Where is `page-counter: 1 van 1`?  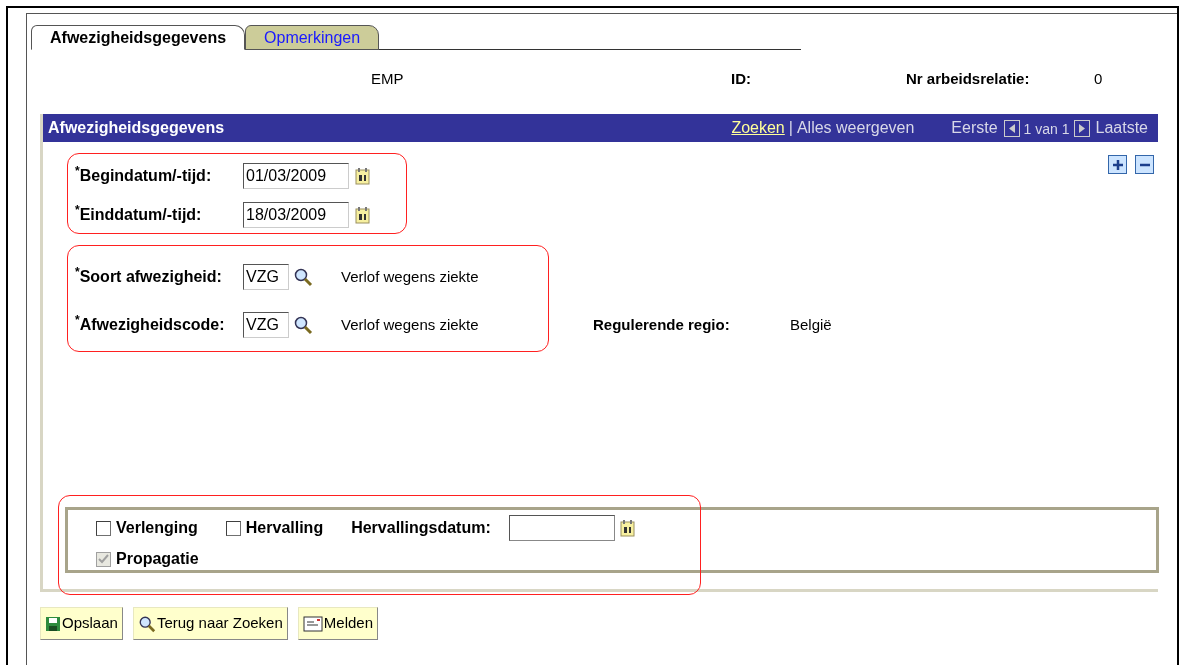
page-counter: 1 van 1 is located at coordinates (1046, 129).